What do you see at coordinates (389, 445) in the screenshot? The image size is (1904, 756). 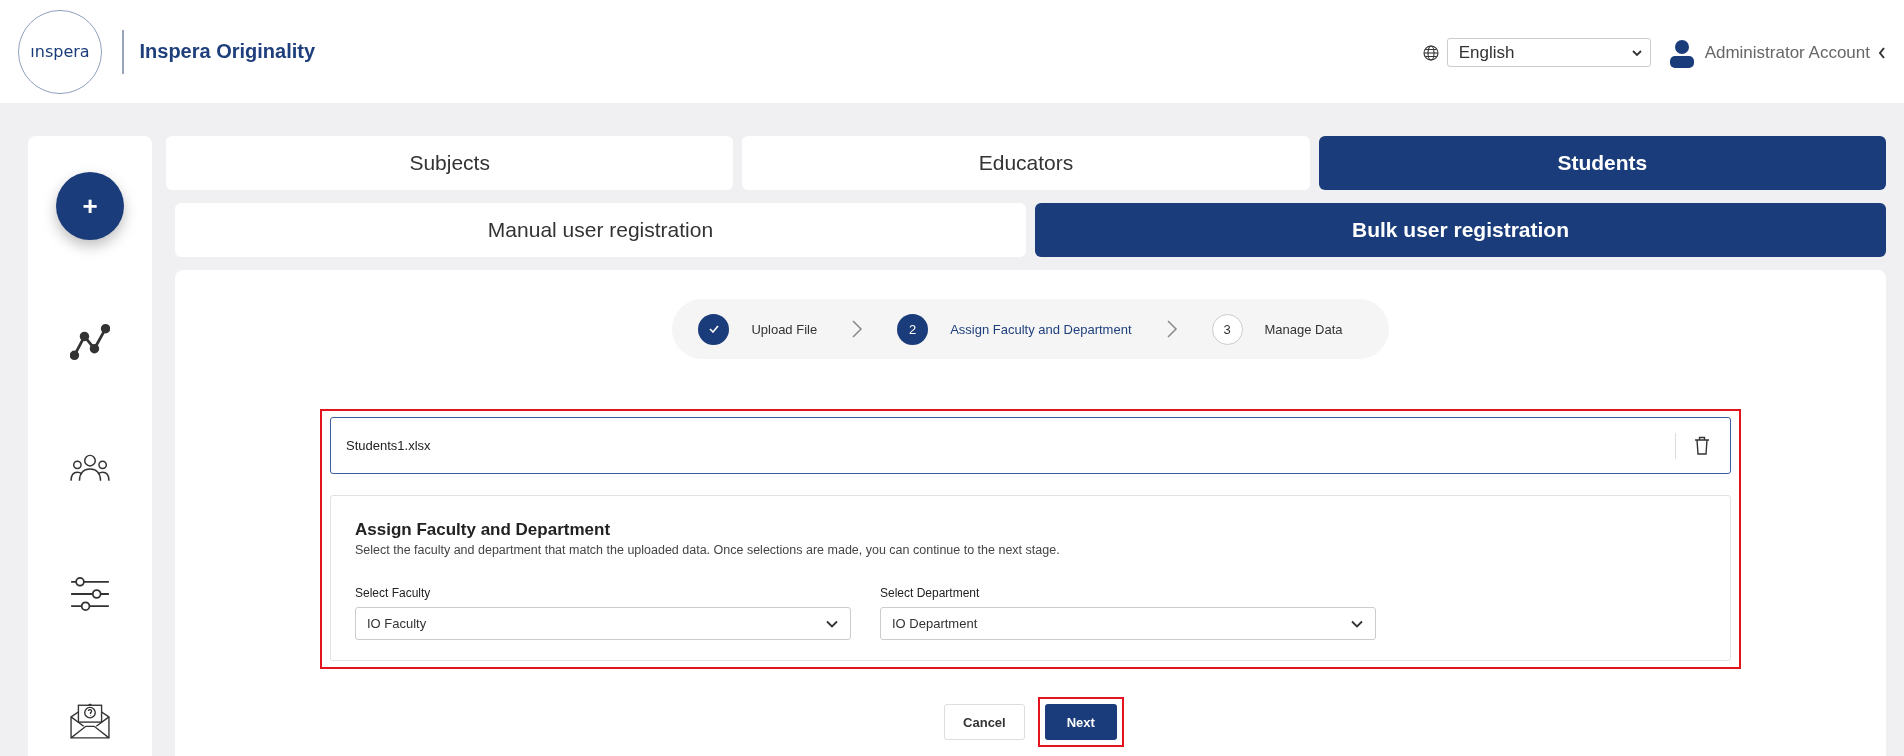 I see `file-name: Students1.xlsx` at bounding box center [389, 445].